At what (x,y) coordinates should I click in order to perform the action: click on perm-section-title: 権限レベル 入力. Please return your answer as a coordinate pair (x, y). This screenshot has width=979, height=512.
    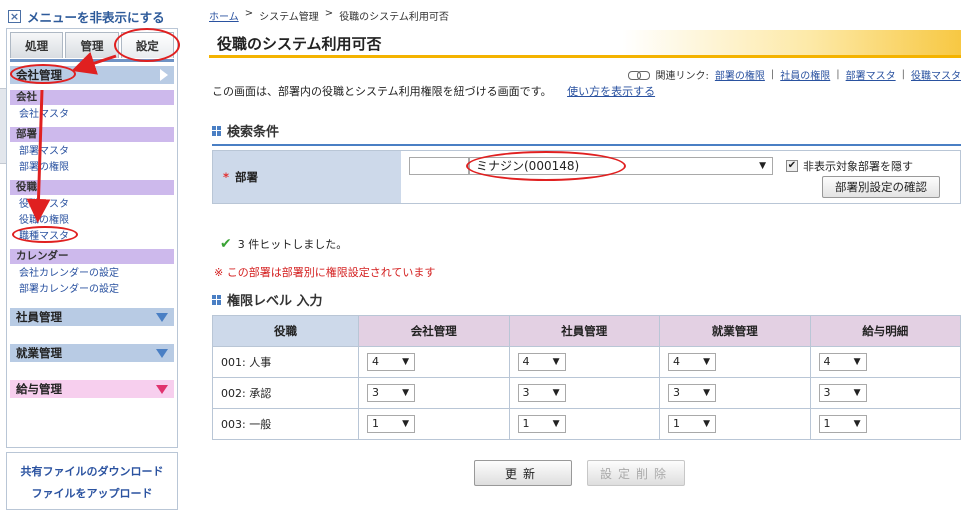
    Looking at the image, I should click on (267, 299).